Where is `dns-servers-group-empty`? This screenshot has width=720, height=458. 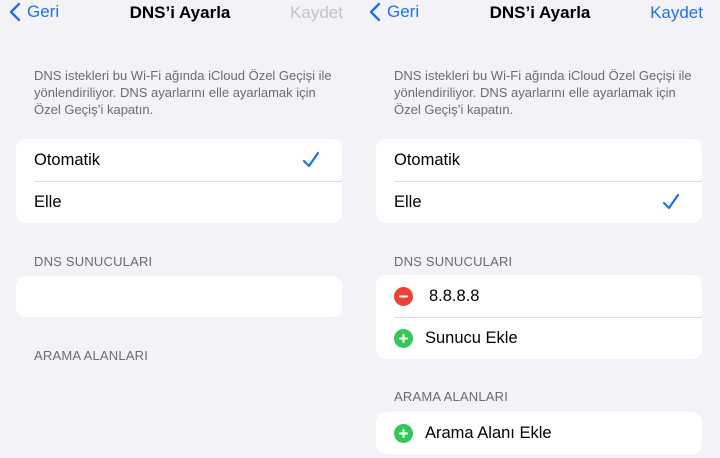
dns-servers-group-empty is located at coordinates (179, 296).